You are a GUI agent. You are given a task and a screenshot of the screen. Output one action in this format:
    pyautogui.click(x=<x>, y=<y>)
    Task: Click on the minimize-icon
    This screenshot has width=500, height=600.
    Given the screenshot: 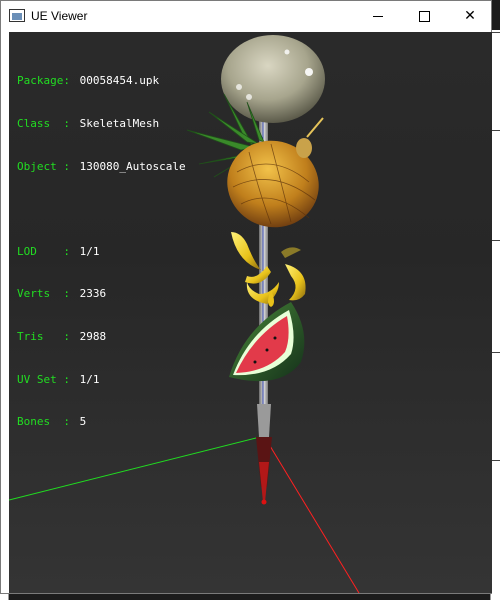 What is the action you would take?
    pyautogui.click(x=378, y=16)
    